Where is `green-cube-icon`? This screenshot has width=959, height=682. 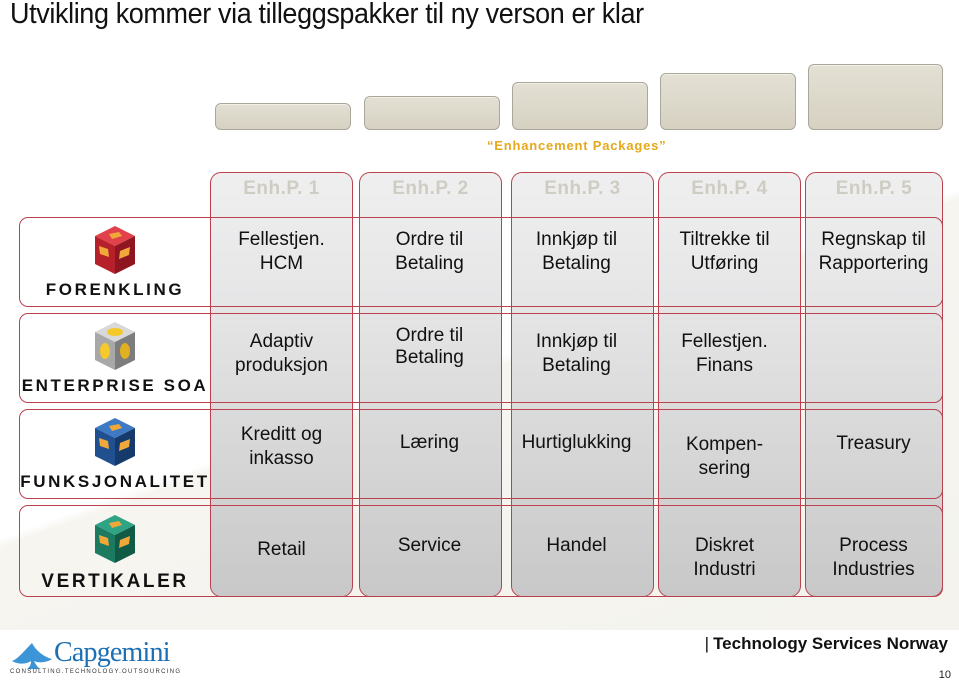 green-cube-icon is located at coordinates (115, 539).